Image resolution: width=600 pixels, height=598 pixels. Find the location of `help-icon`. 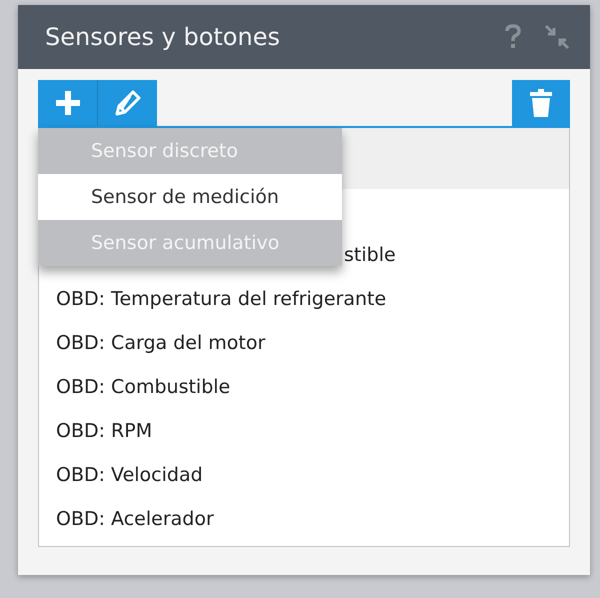

help-icon is located at coordinates (513, 37).